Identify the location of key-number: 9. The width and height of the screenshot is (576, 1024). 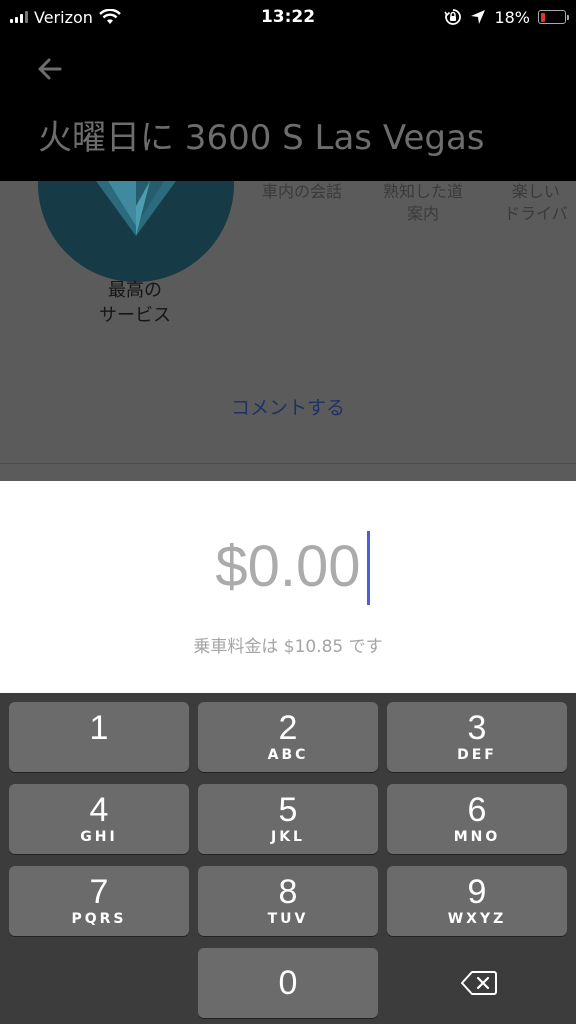
(477, 892).